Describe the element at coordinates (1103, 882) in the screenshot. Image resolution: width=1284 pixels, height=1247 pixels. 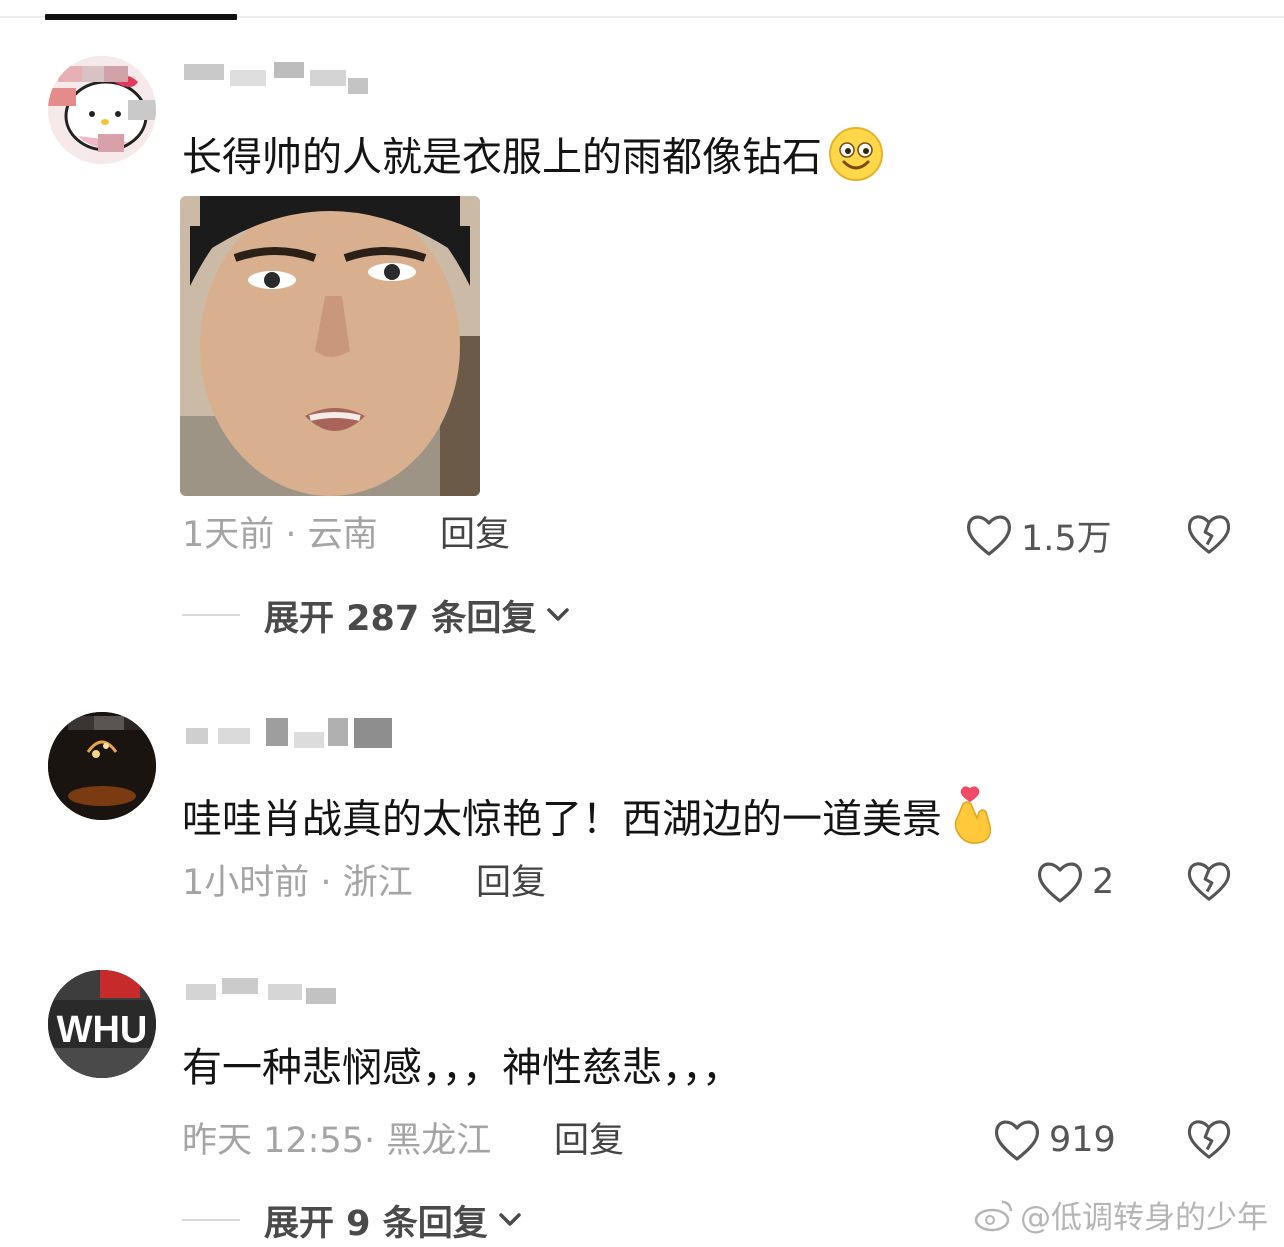
I see `like-count: 2` at that location.